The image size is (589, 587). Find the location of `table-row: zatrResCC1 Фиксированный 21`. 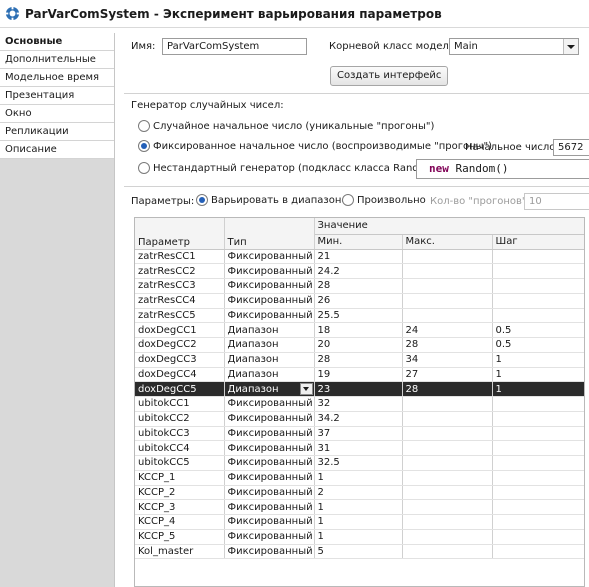

table-row: zatrResCC1 Фиксированный 21 is located at coordinates (359, 257).